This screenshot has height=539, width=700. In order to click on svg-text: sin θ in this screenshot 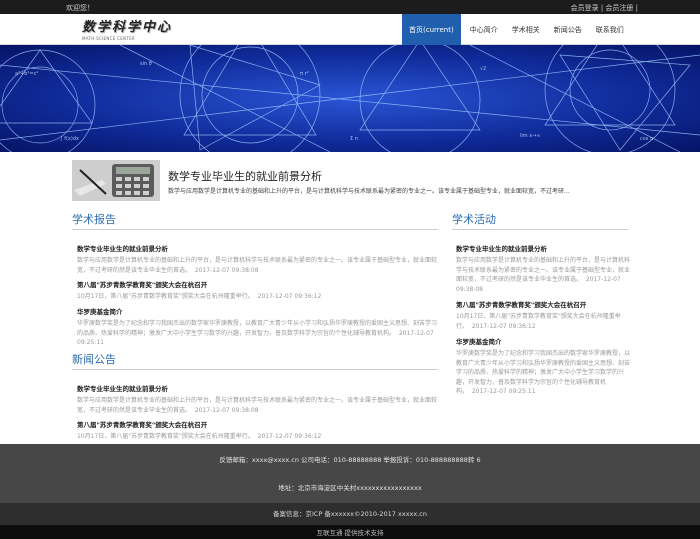, I will do `click(146, 64)`.